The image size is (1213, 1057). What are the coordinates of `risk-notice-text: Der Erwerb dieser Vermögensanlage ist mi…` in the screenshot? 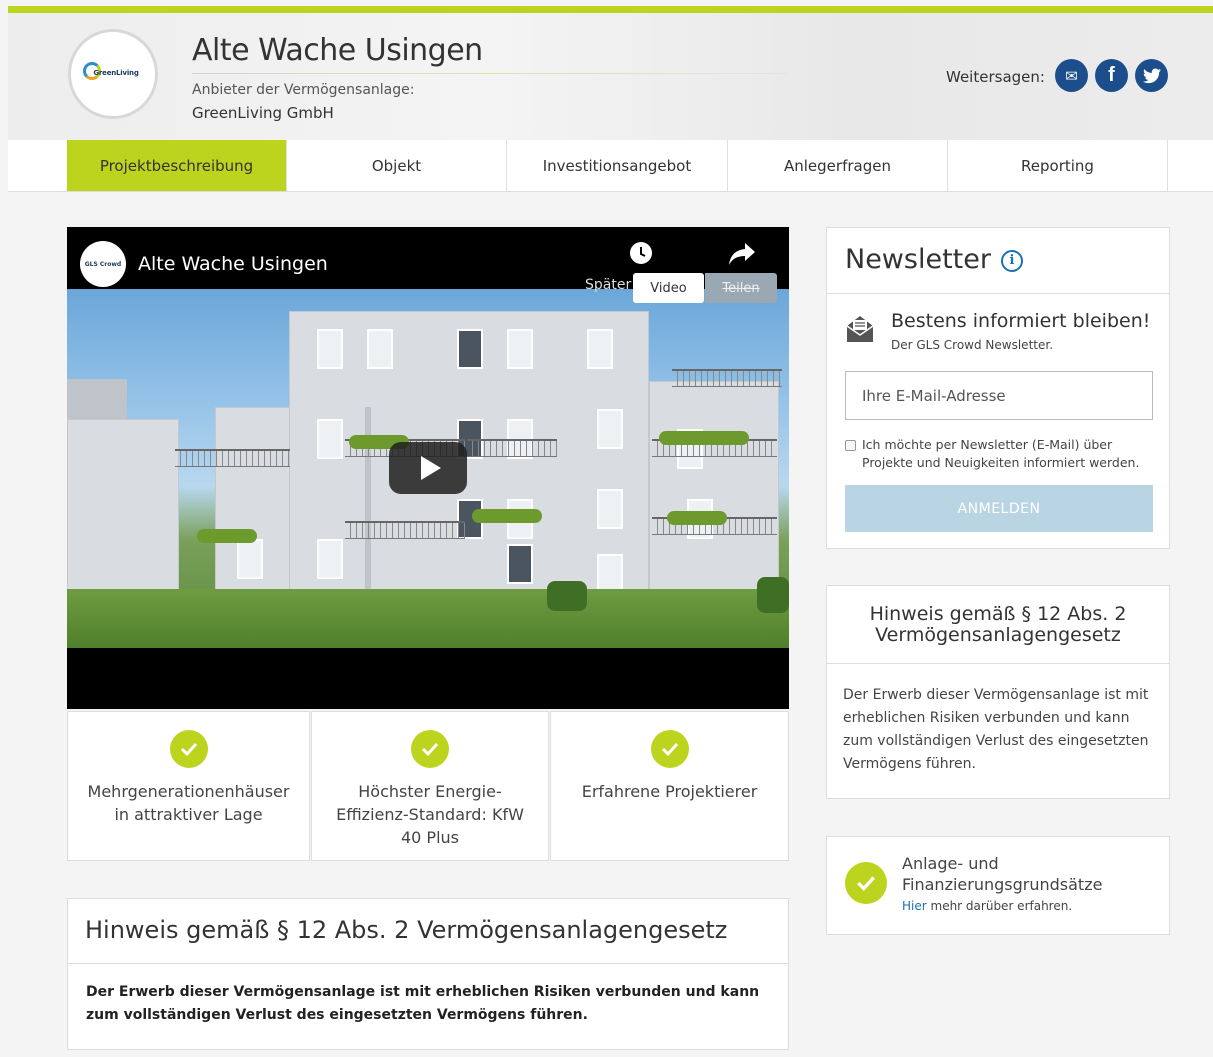 It's located at (423, 1003).